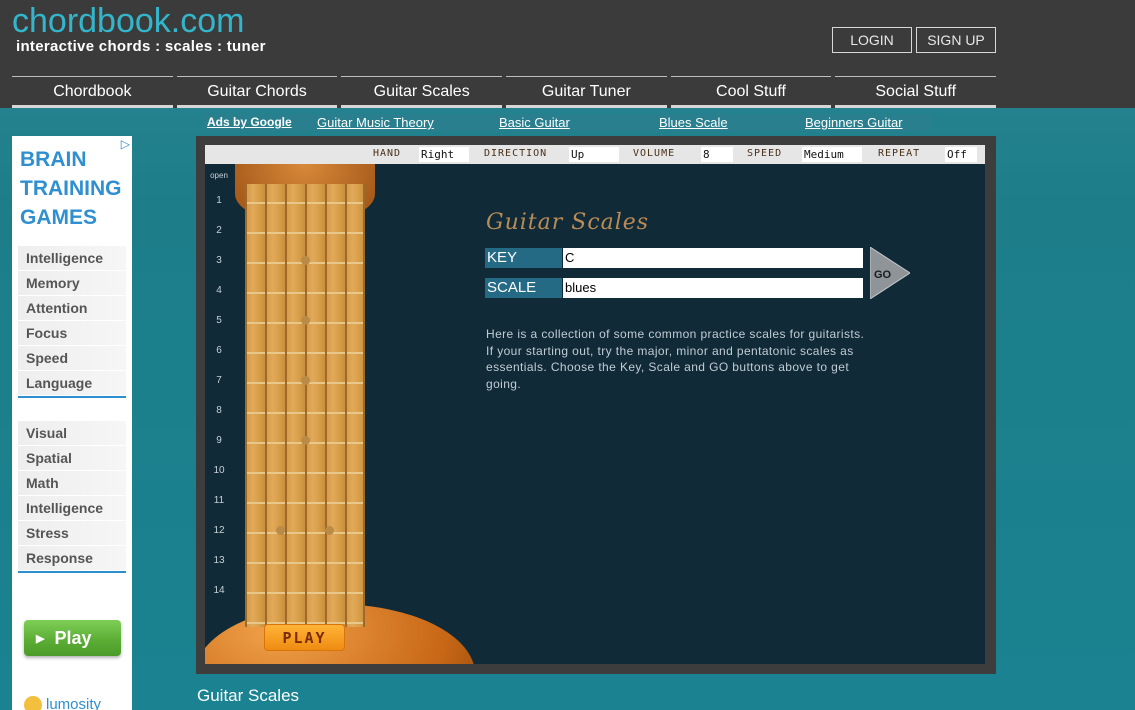 The height and width of the screenshot is (710, 1135). I want to click on ad-category-item: Response, so click(72, 558).